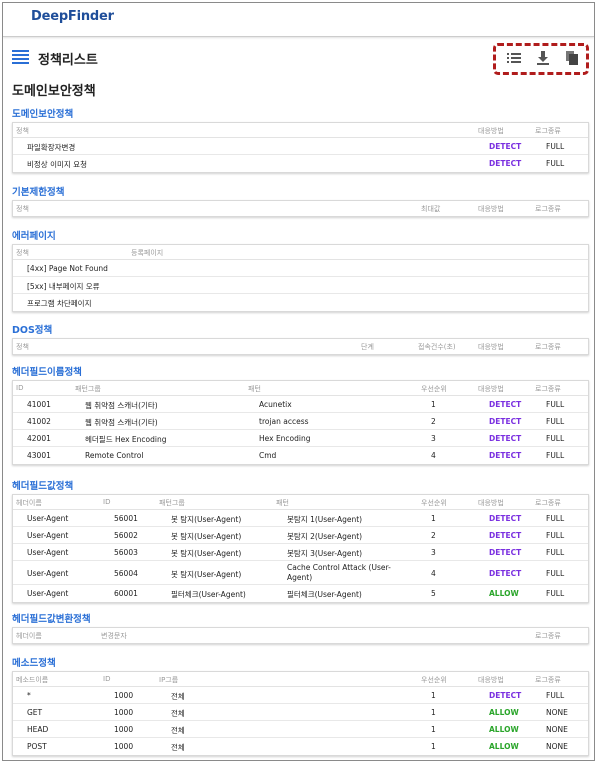 The width and height of the screenshot is (597, 763). Describe the element at coordinates (543, 58) in the screenshot. I see `download-icon` at that location.